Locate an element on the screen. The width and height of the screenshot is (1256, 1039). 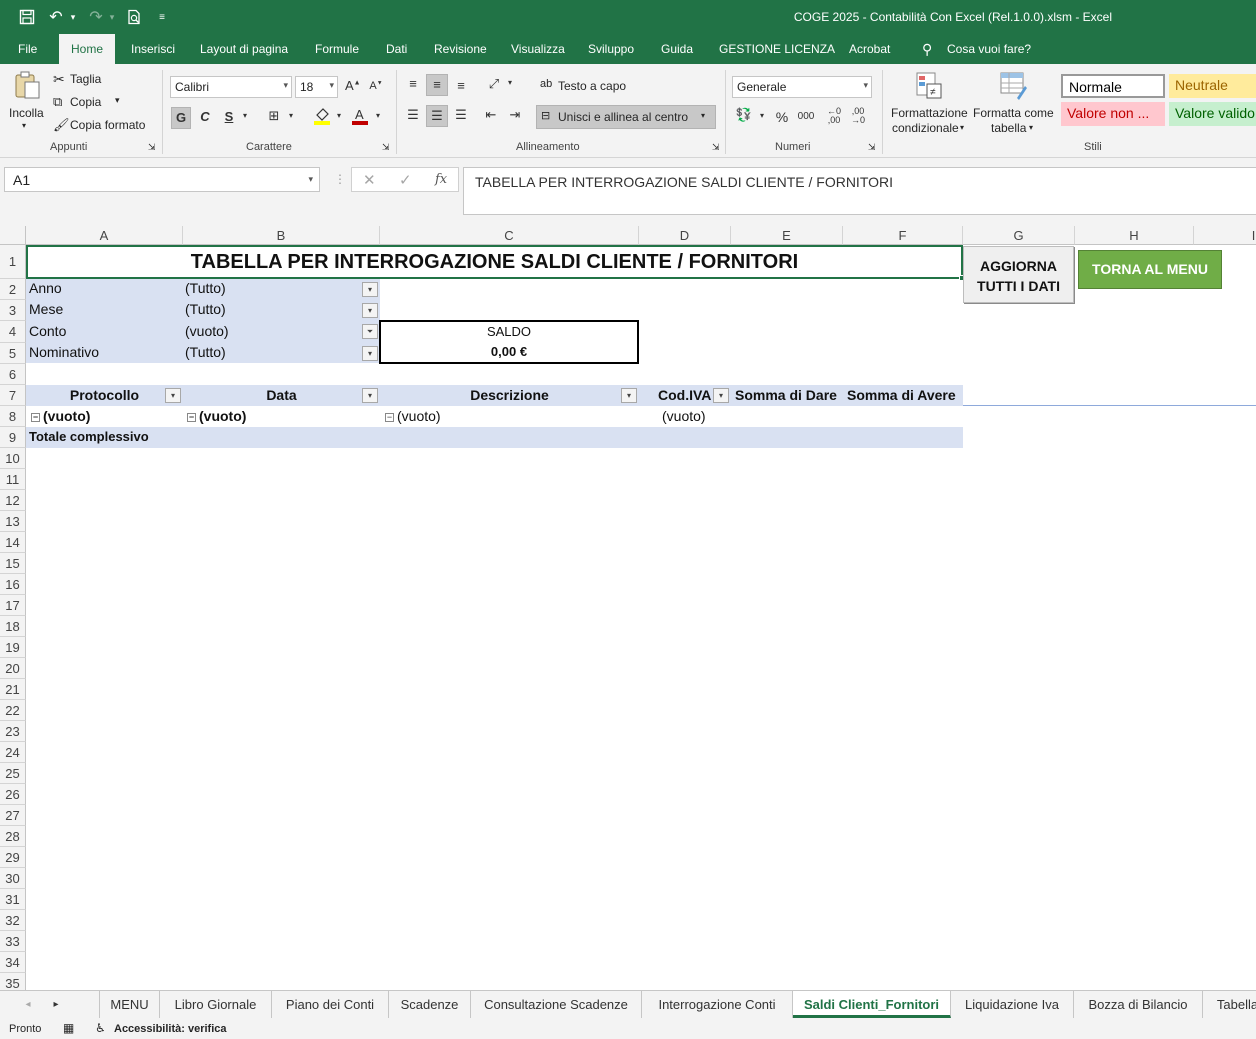
copy-dropdown-icon: ▾ is located at coordinates (117, 100).